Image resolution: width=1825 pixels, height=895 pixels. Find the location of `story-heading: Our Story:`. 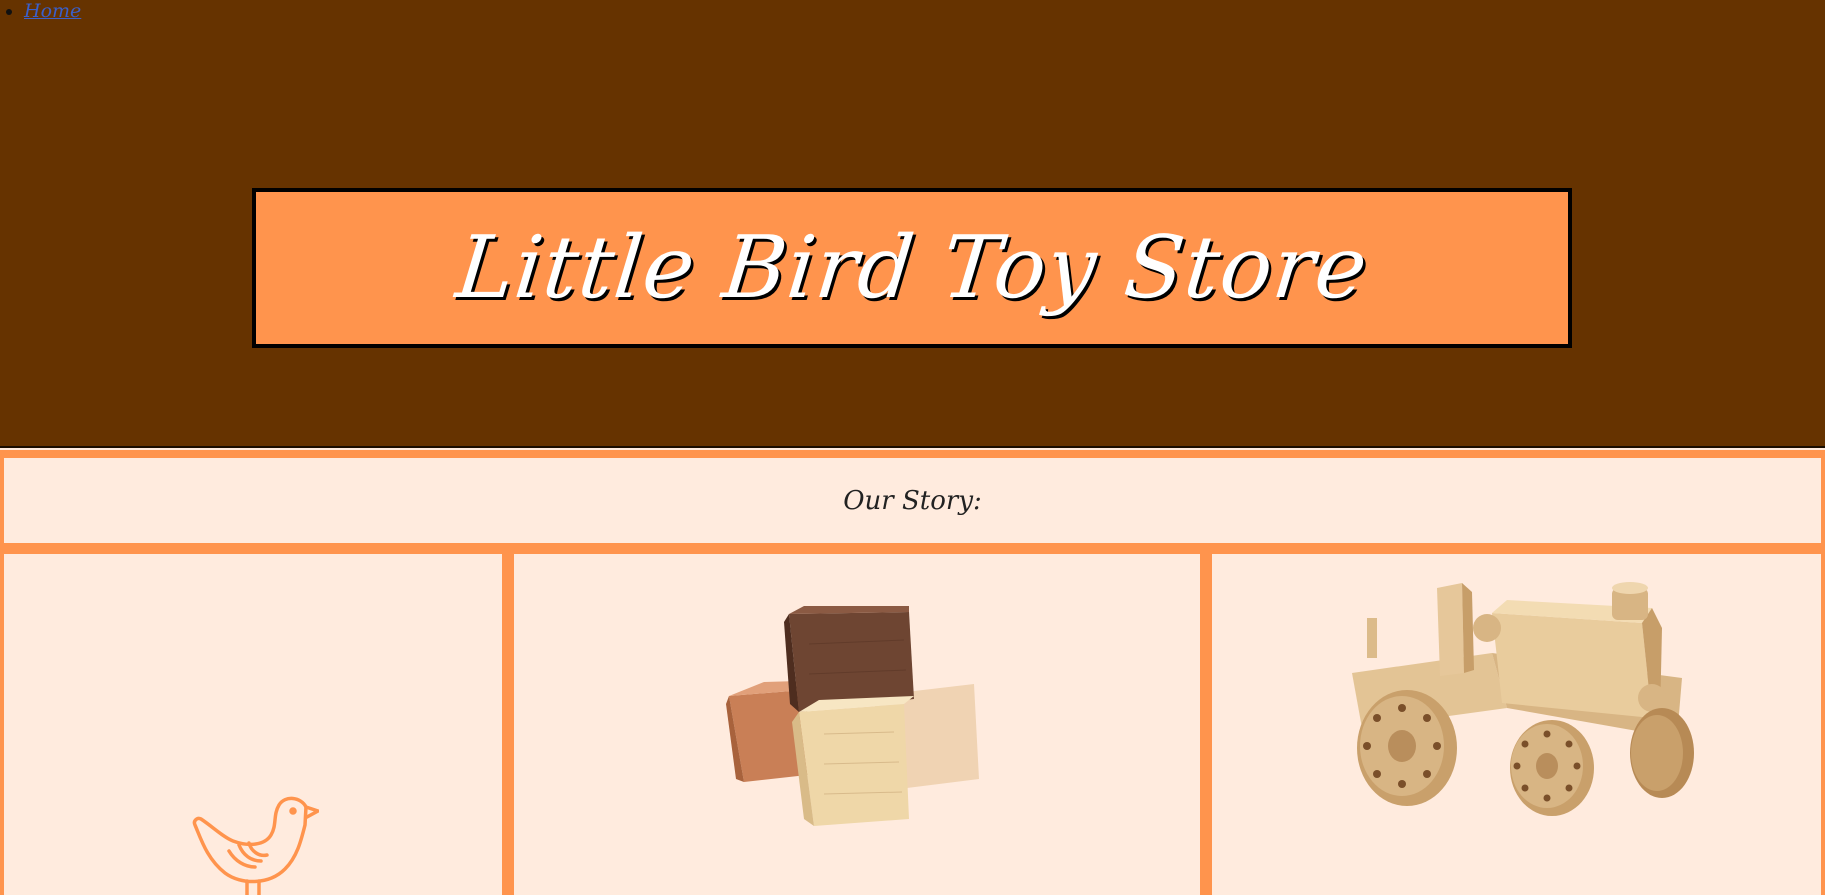

story-heading: Our Story: is located at coordinates (912, 500).